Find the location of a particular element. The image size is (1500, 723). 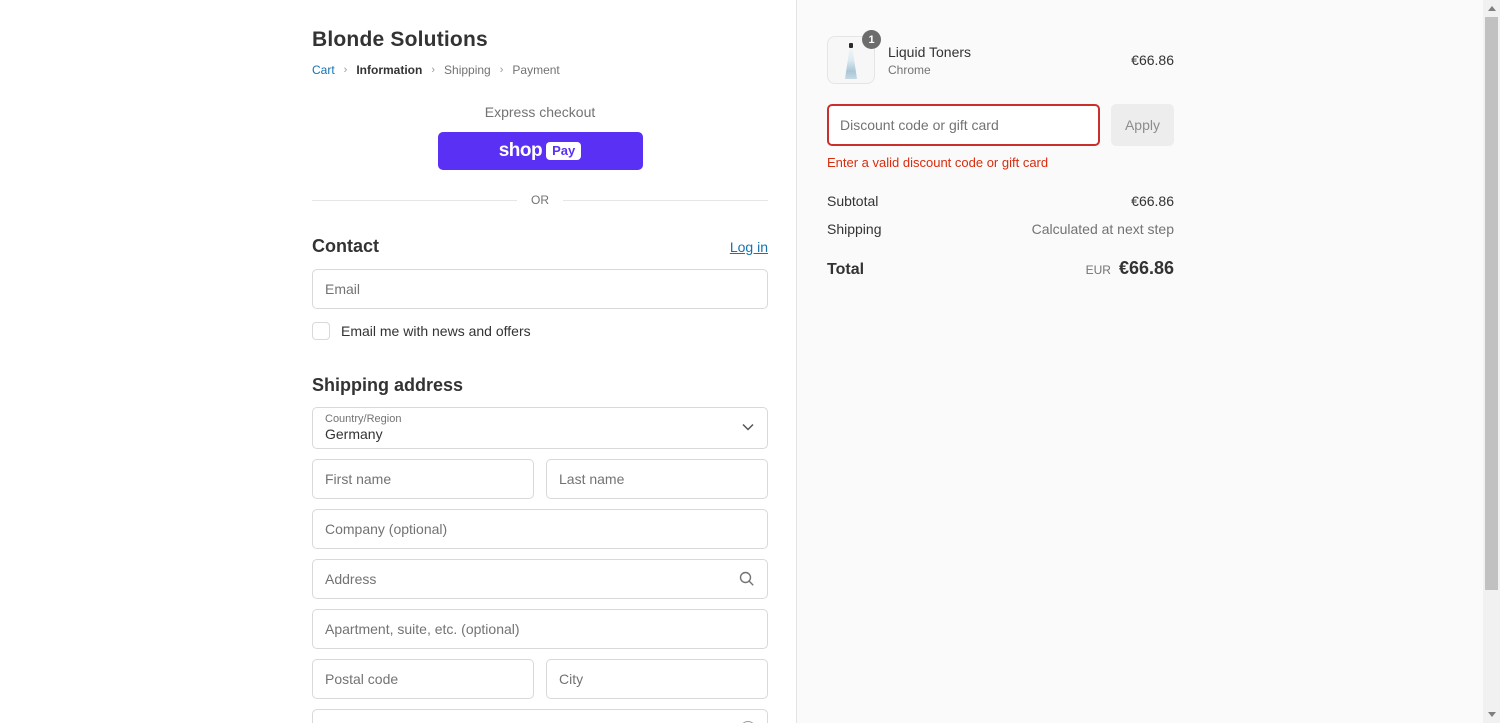

breadcrumb-cart: Cart is located at coordinates (323, 70).